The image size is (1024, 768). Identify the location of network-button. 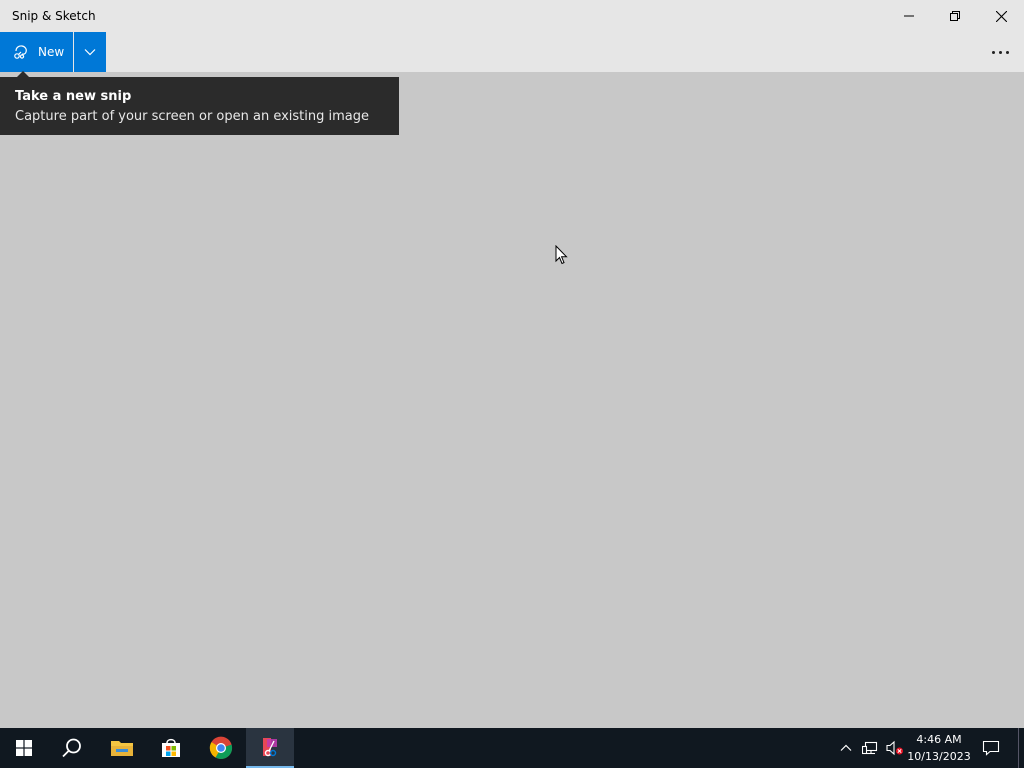
(871, 748).